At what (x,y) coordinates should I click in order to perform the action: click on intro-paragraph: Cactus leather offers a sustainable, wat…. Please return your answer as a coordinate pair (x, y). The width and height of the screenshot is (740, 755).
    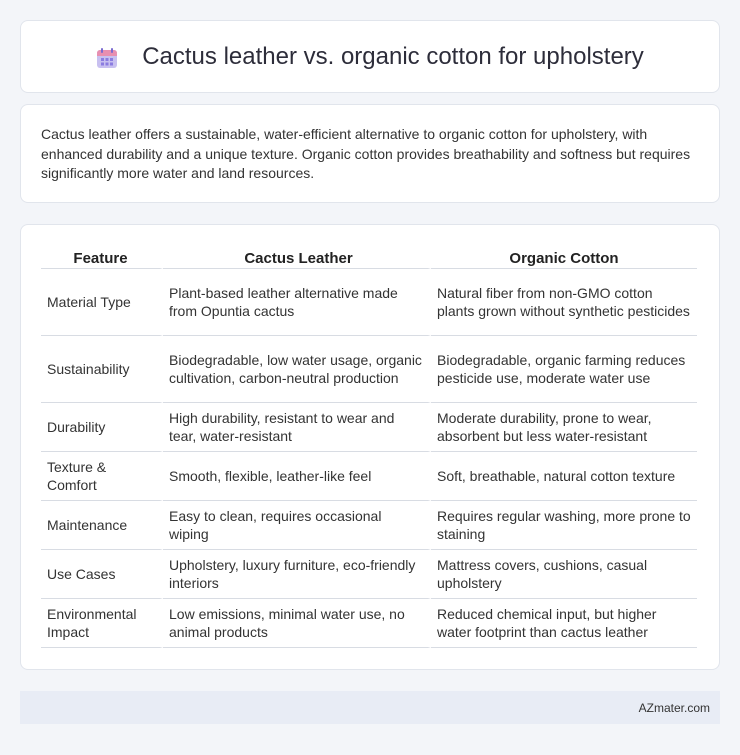
    Looking at the image, I should click on (366, 153).